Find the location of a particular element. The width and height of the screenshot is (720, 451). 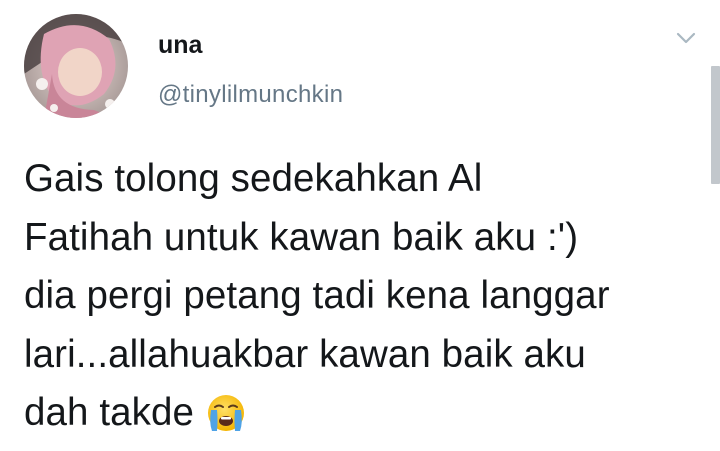

tweet-text-line: Fatihah untuk kawan baik aku :') is located at coordinates (301, 237).